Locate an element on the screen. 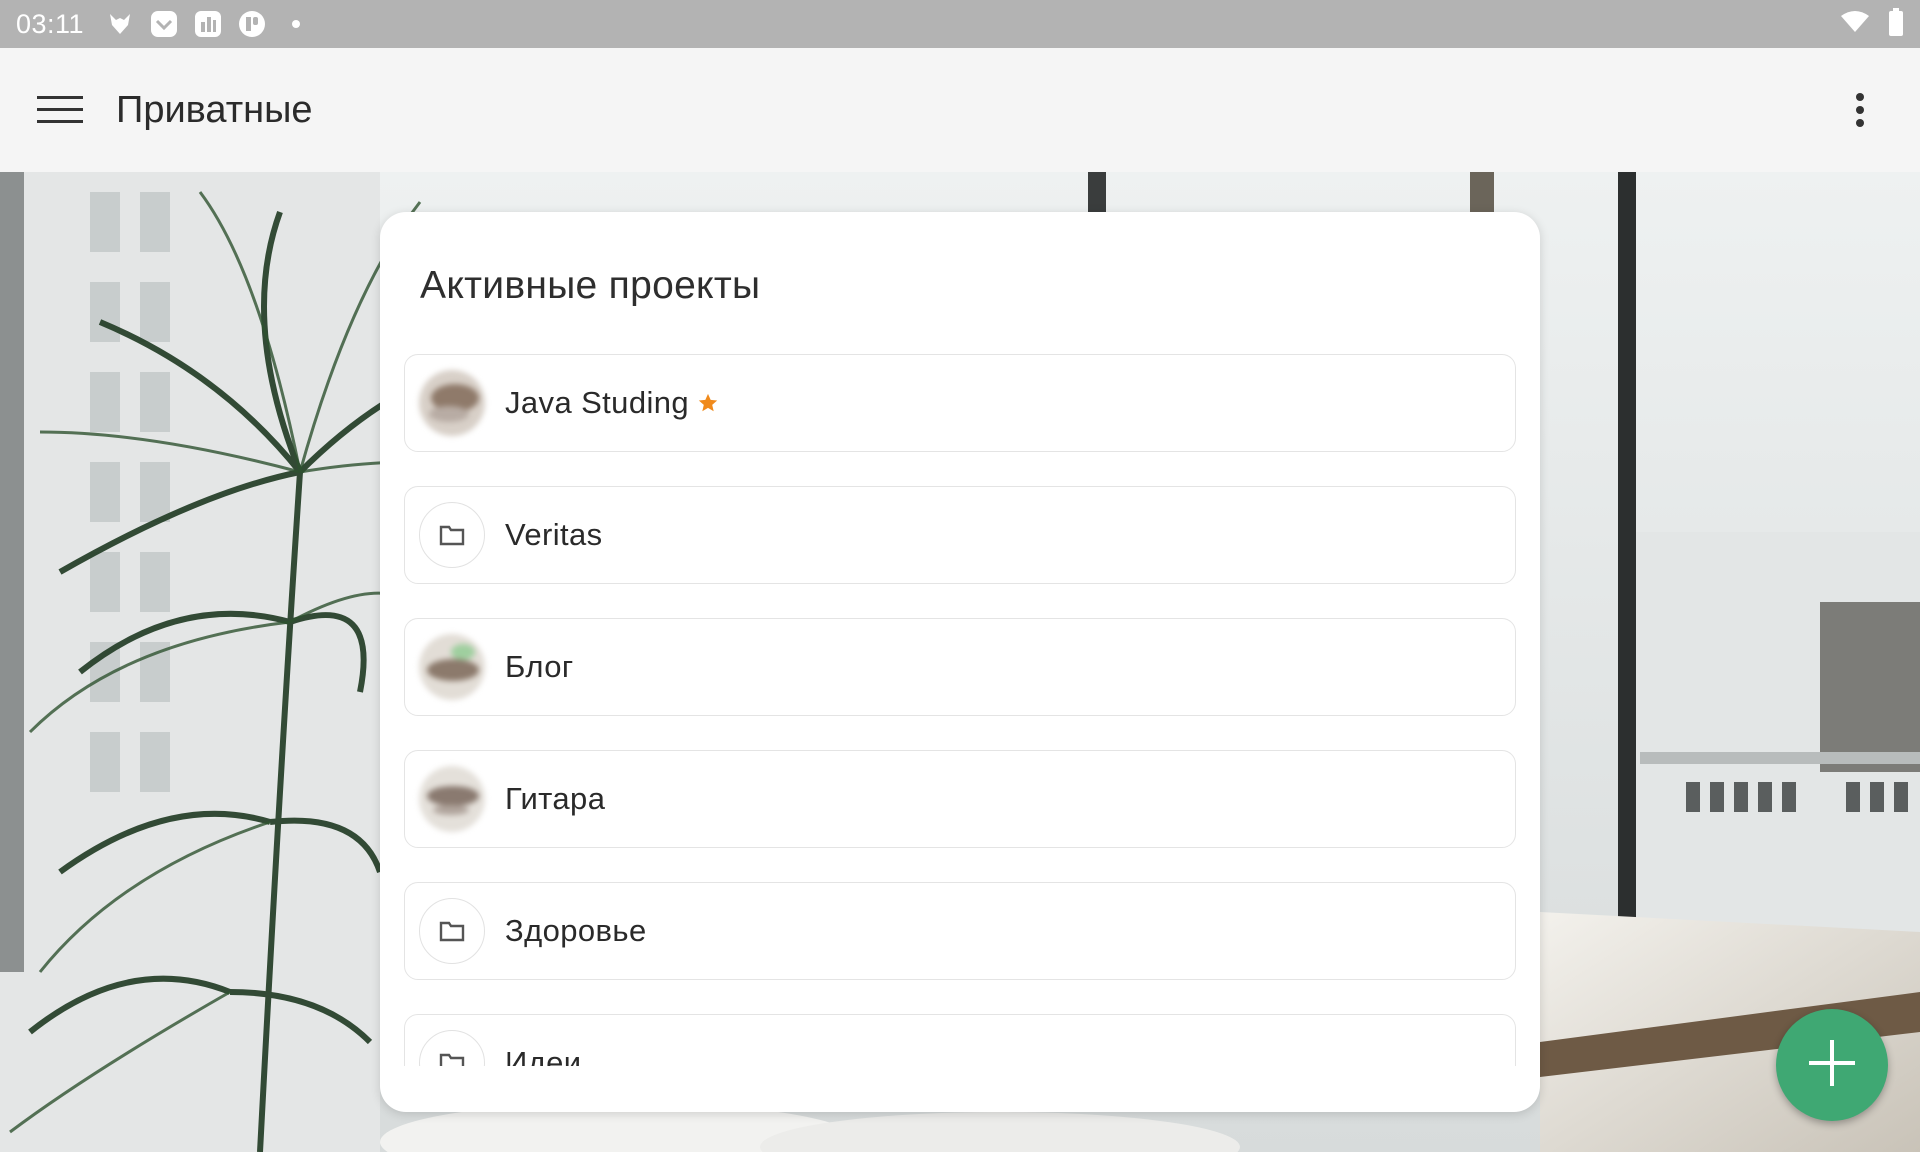  project-label: Идеи is located at coordinates (543, 1055).